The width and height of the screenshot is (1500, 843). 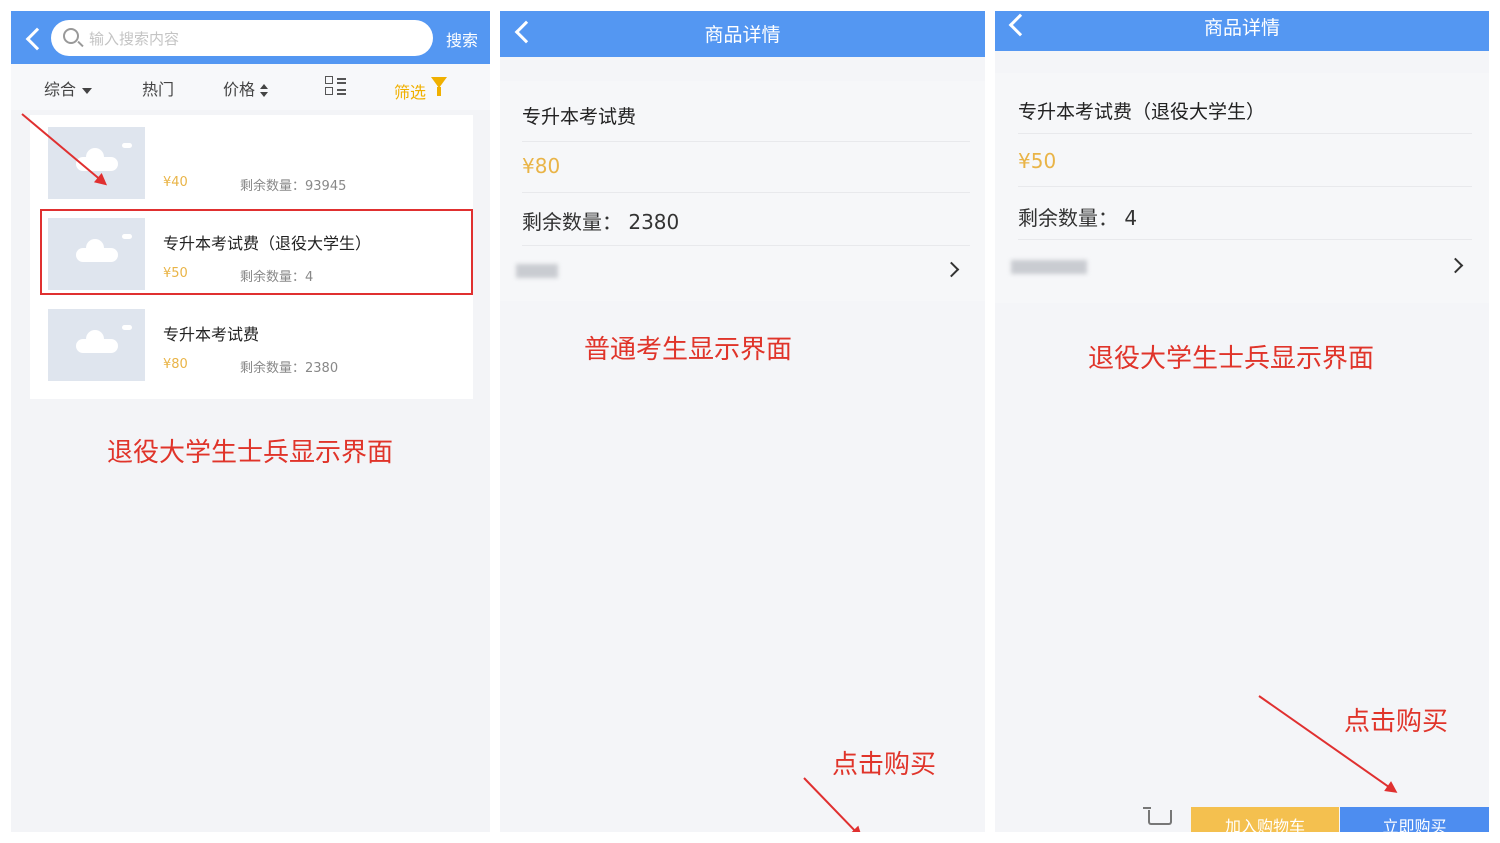 What do you see at coordinates (265, 90) in the screenshot?
I see `sort-icon` at bounding box center [265, 90].